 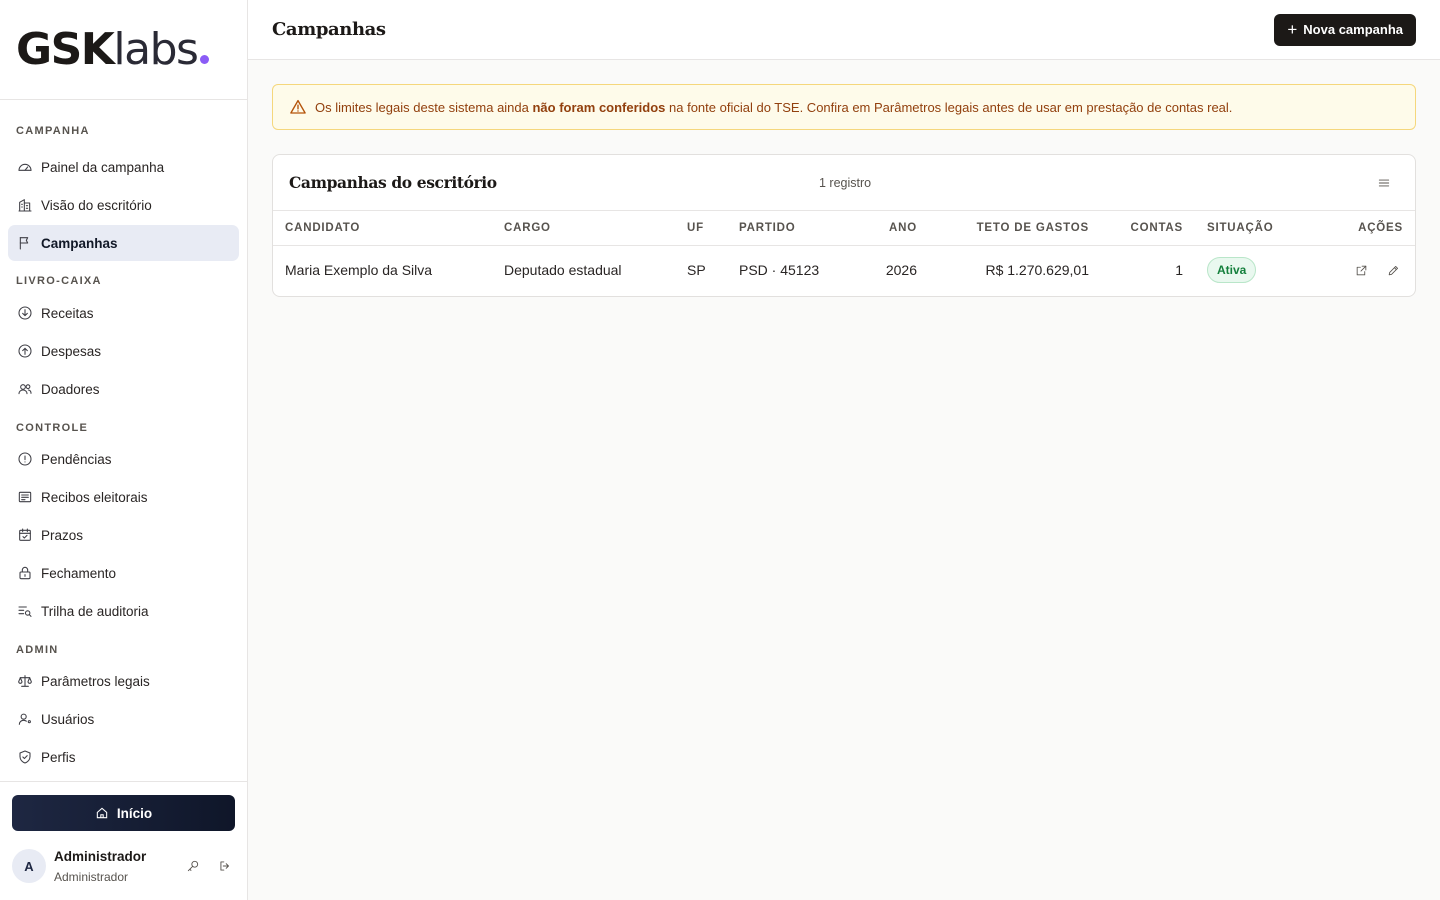 I want to click on brand-logo-bold: GSK, so click(x=65, y=49).